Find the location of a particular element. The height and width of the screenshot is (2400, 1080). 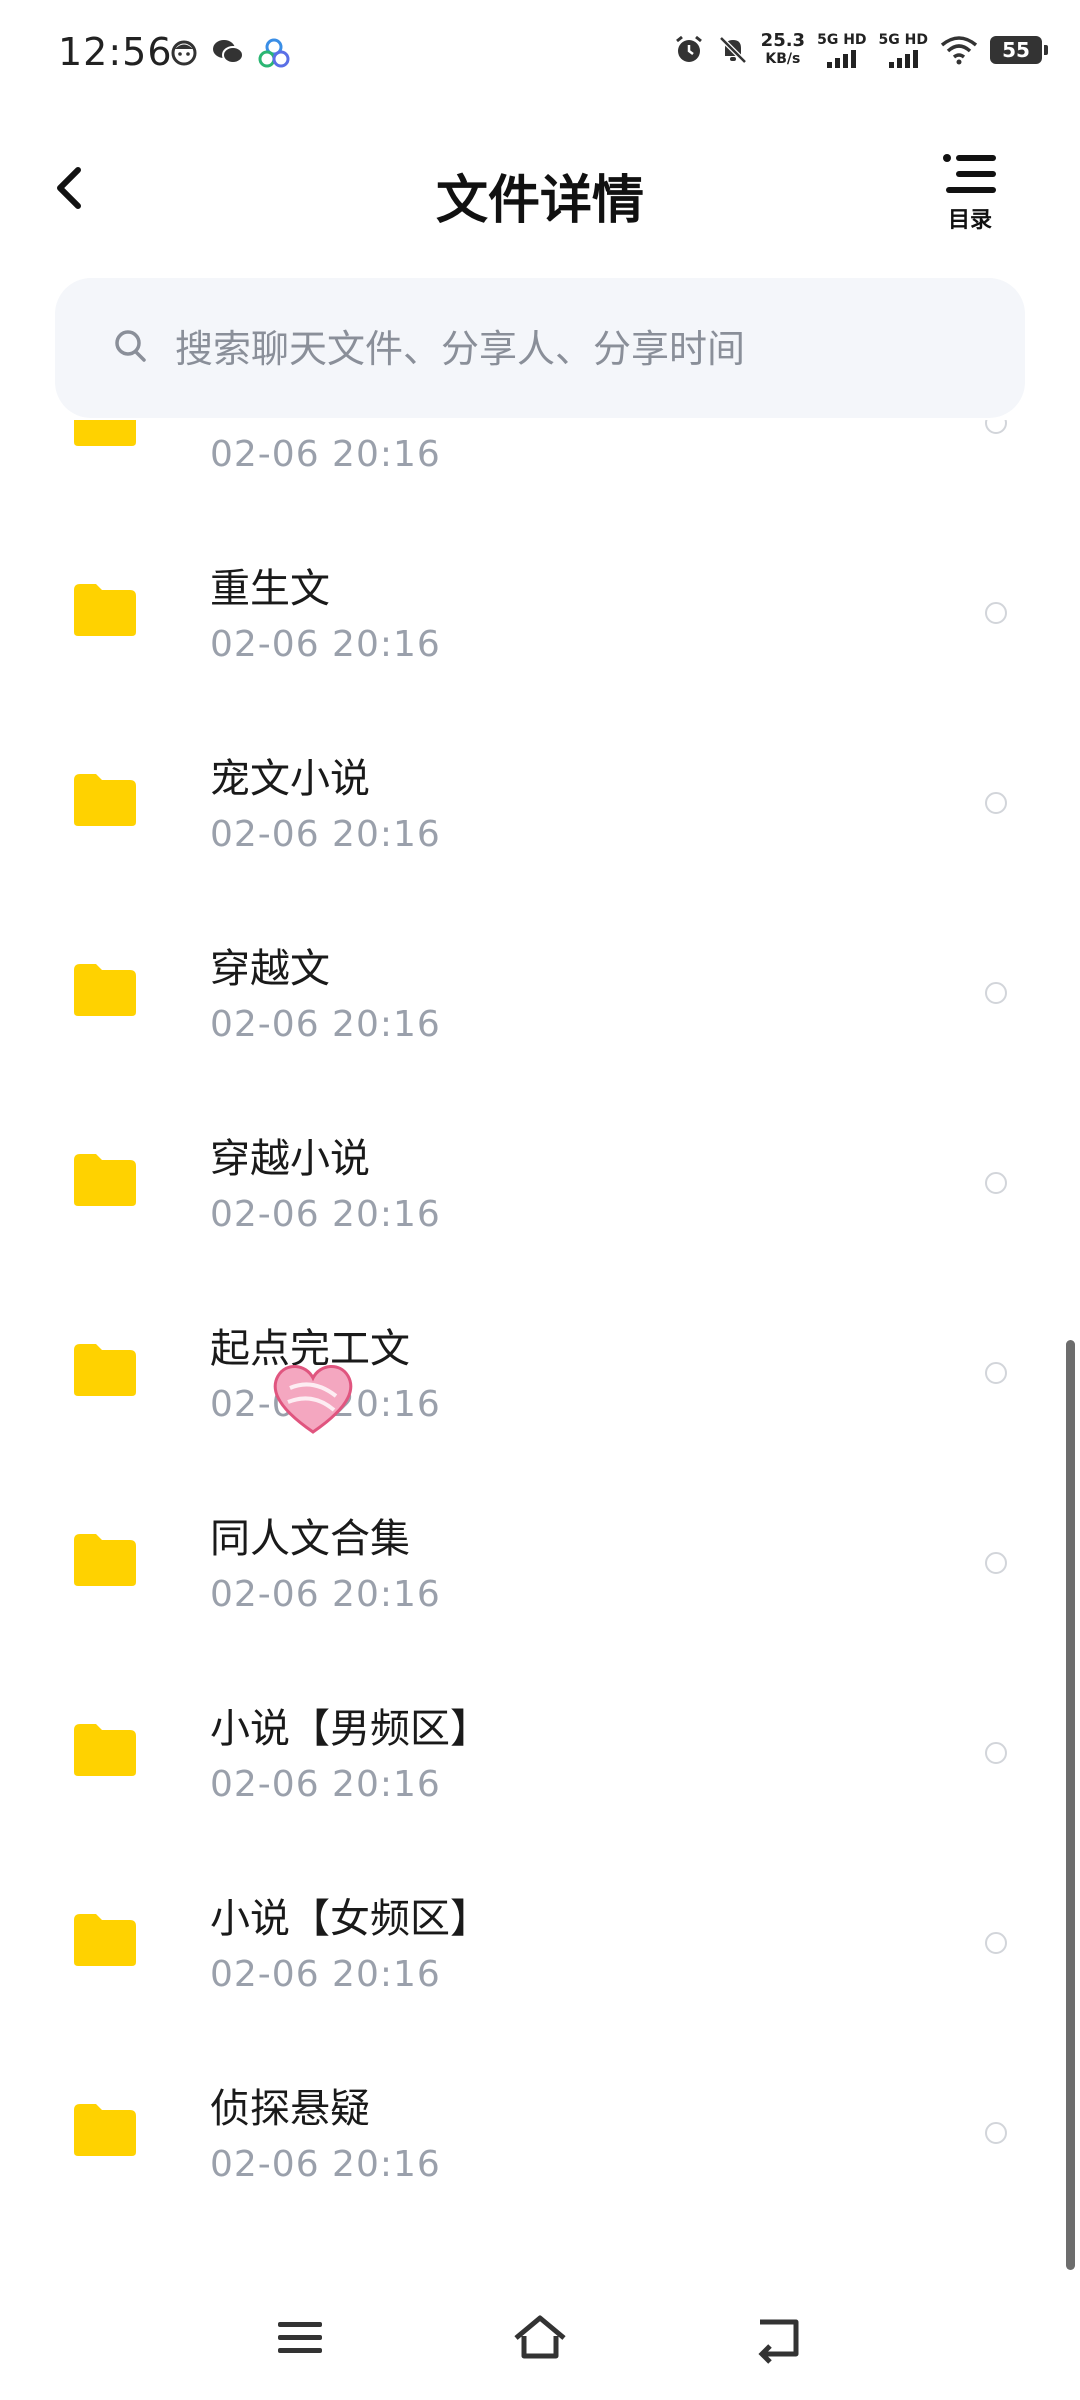

search-bar is located at coordinates (540, 348).